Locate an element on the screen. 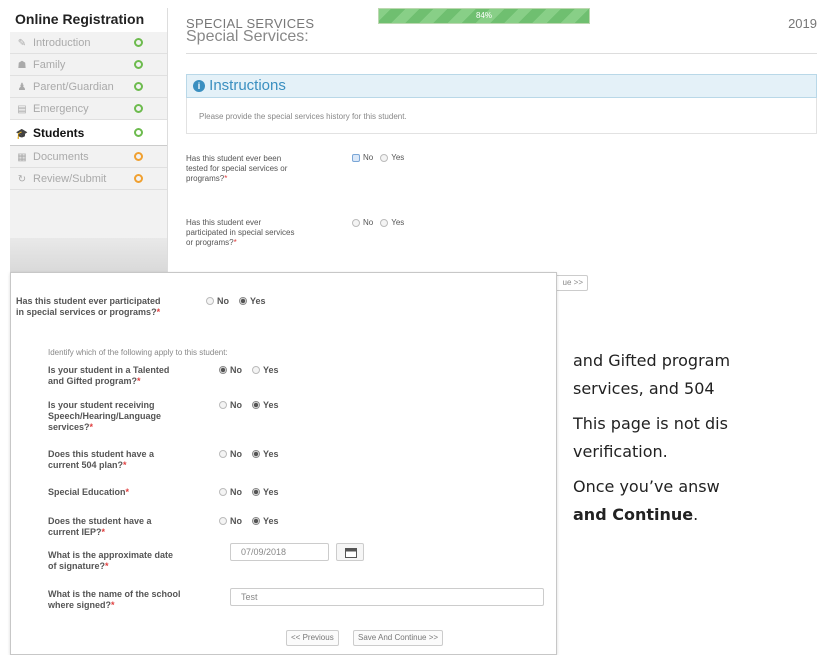 The image size is (817, 655). divider is located at coordinates (501, 53).